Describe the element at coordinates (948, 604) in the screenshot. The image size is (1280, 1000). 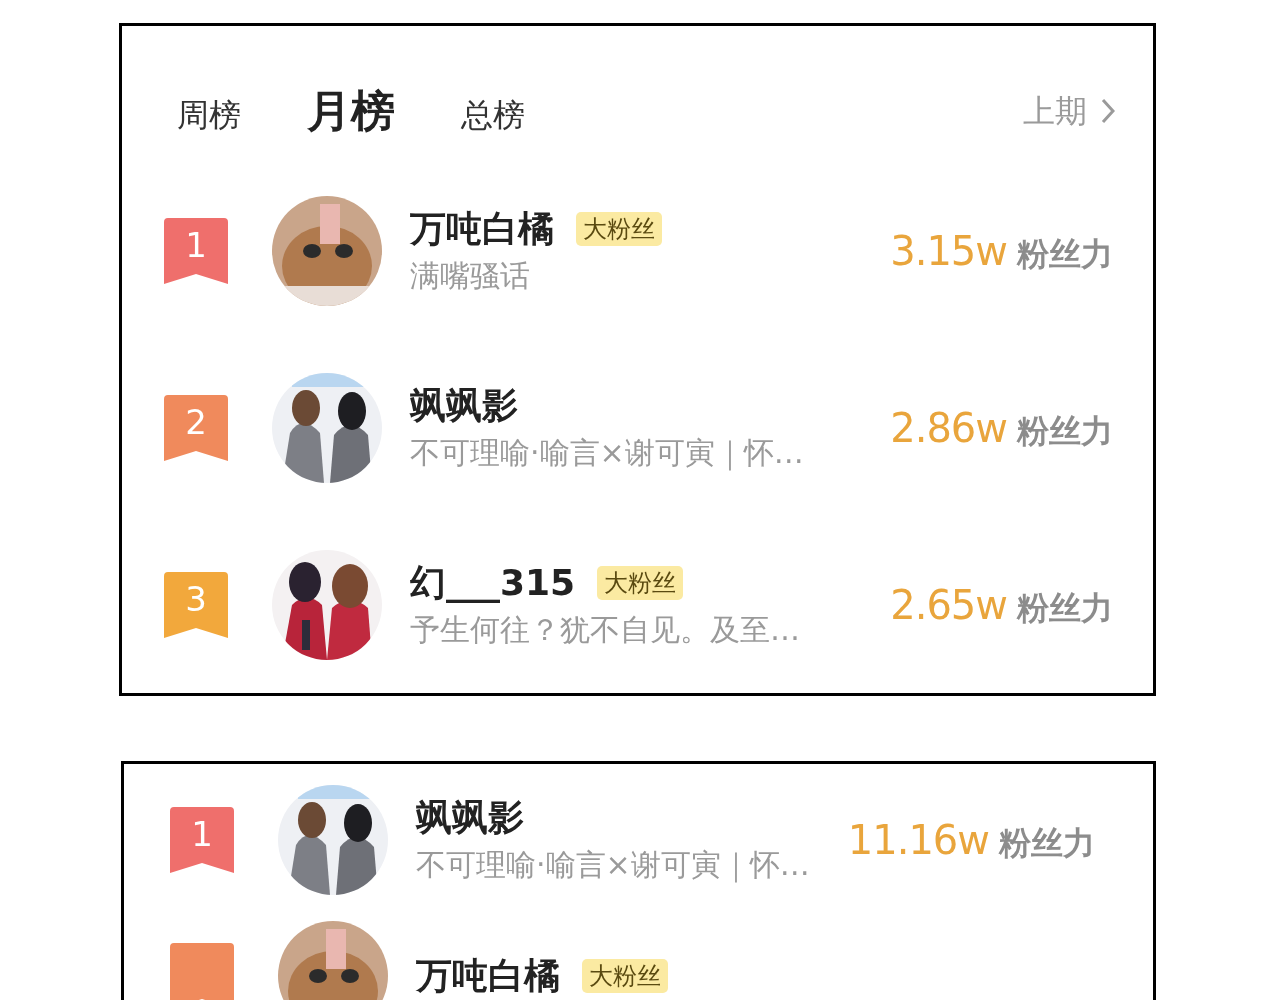
I see `fan-score: 2.65w` at that location.